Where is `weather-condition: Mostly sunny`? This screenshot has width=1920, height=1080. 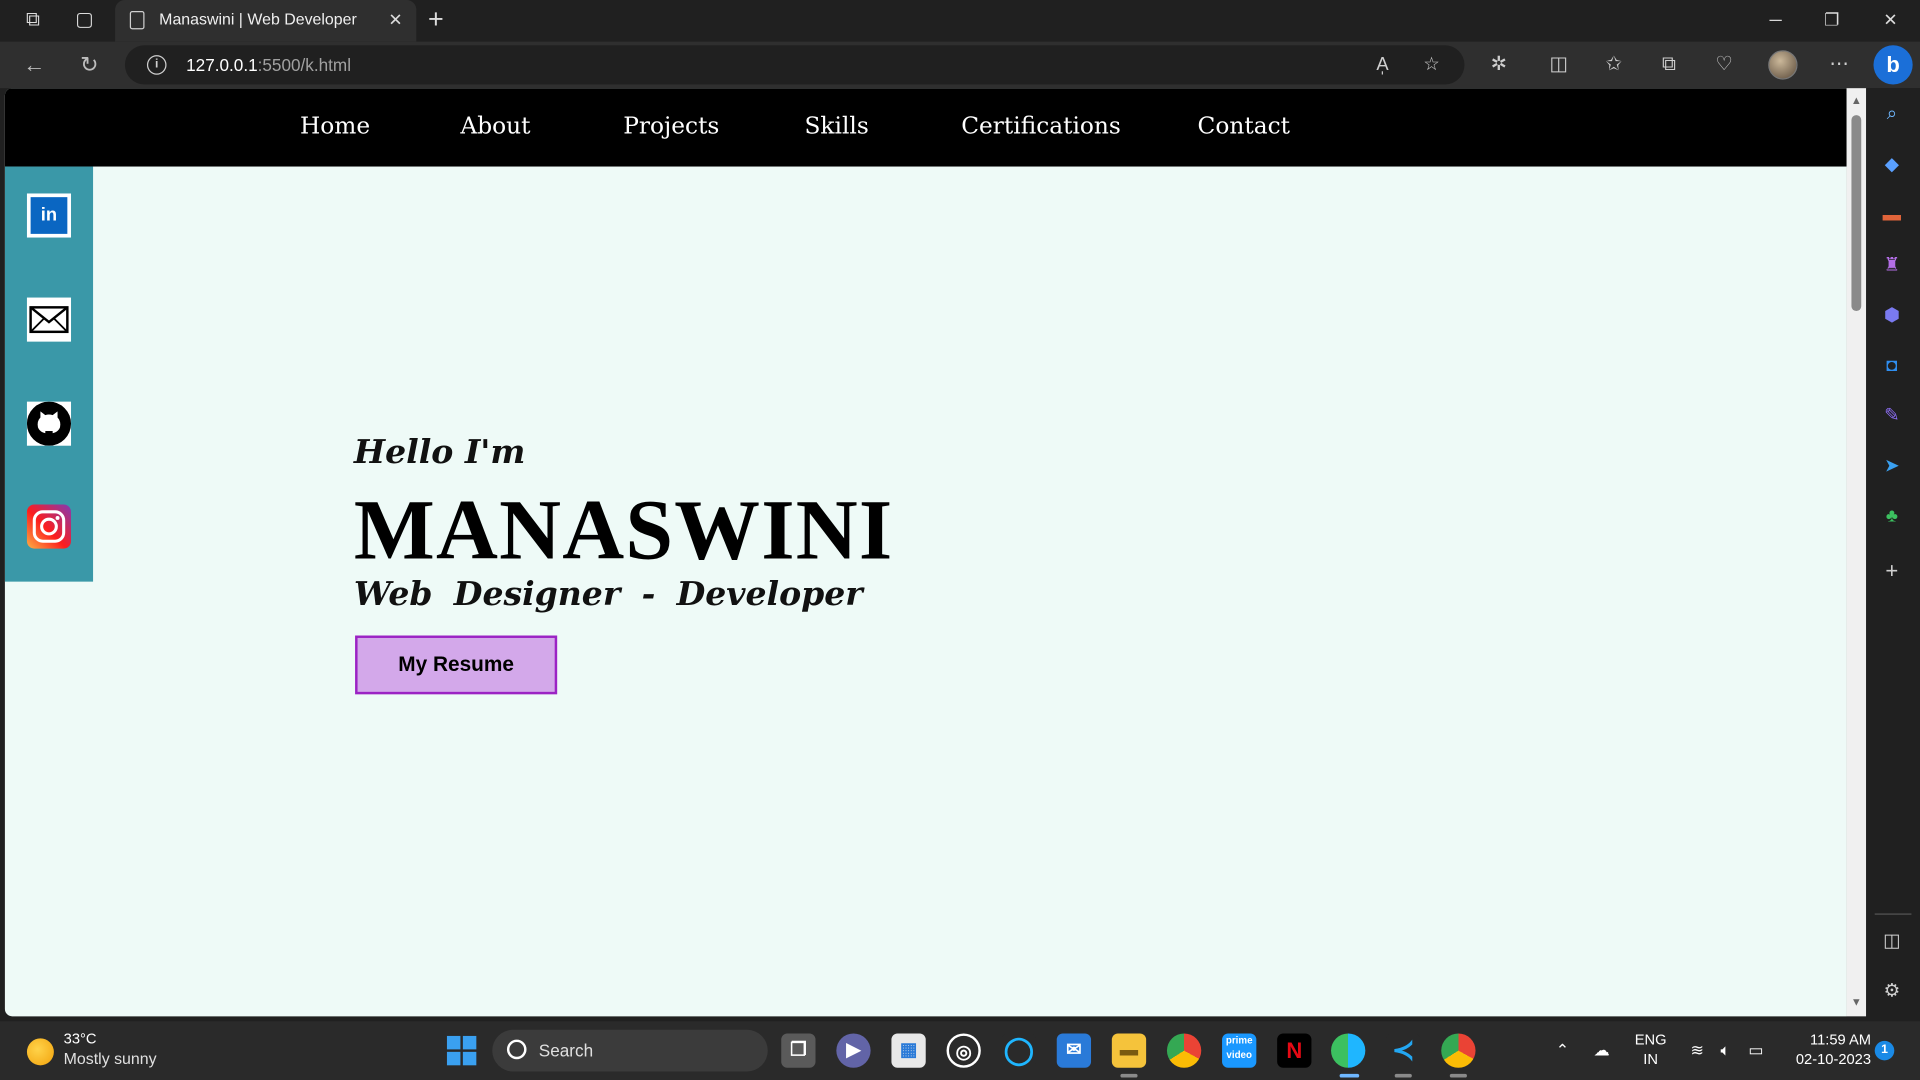
weather-condition: Mostly sunny is located at coordinates (110, 1058).